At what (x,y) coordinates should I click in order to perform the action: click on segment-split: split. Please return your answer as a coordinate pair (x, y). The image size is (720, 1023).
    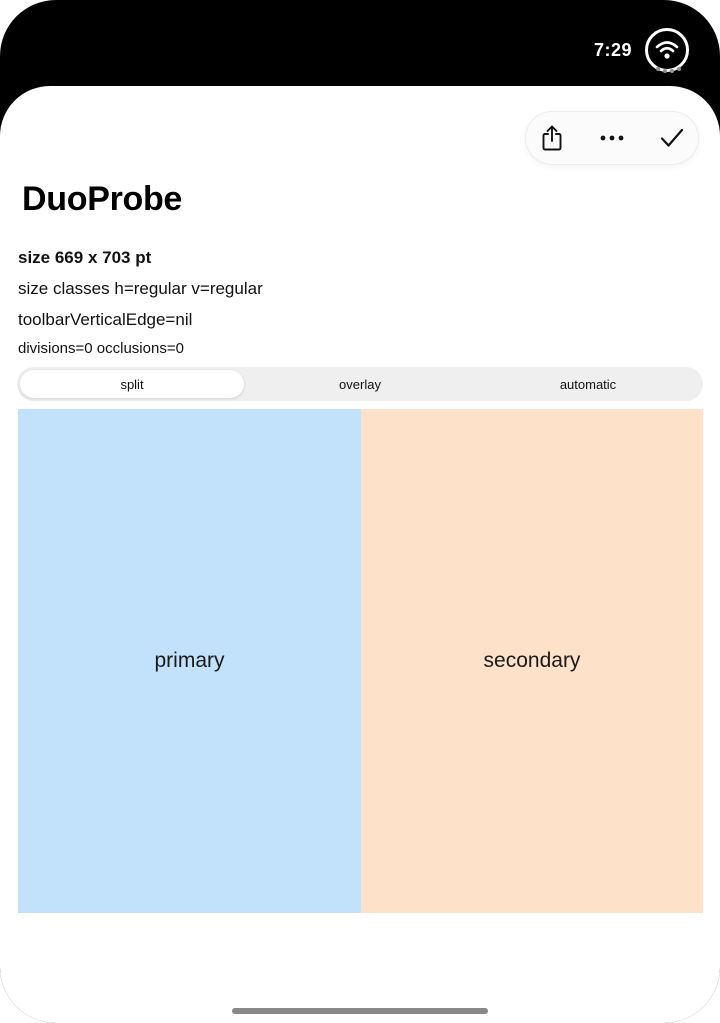
    Looking at the image, I should click on (132, 384).